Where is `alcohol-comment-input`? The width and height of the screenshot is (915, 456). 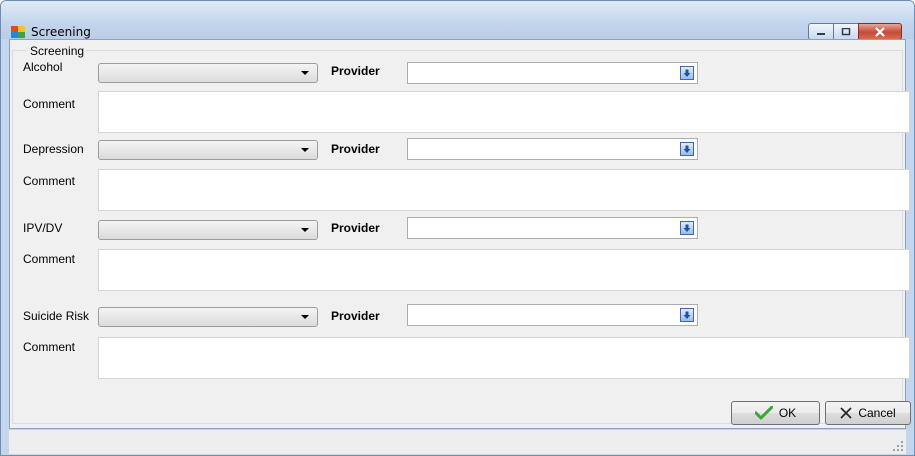 alcohol-comment-input is located at coordinates (504, 112).